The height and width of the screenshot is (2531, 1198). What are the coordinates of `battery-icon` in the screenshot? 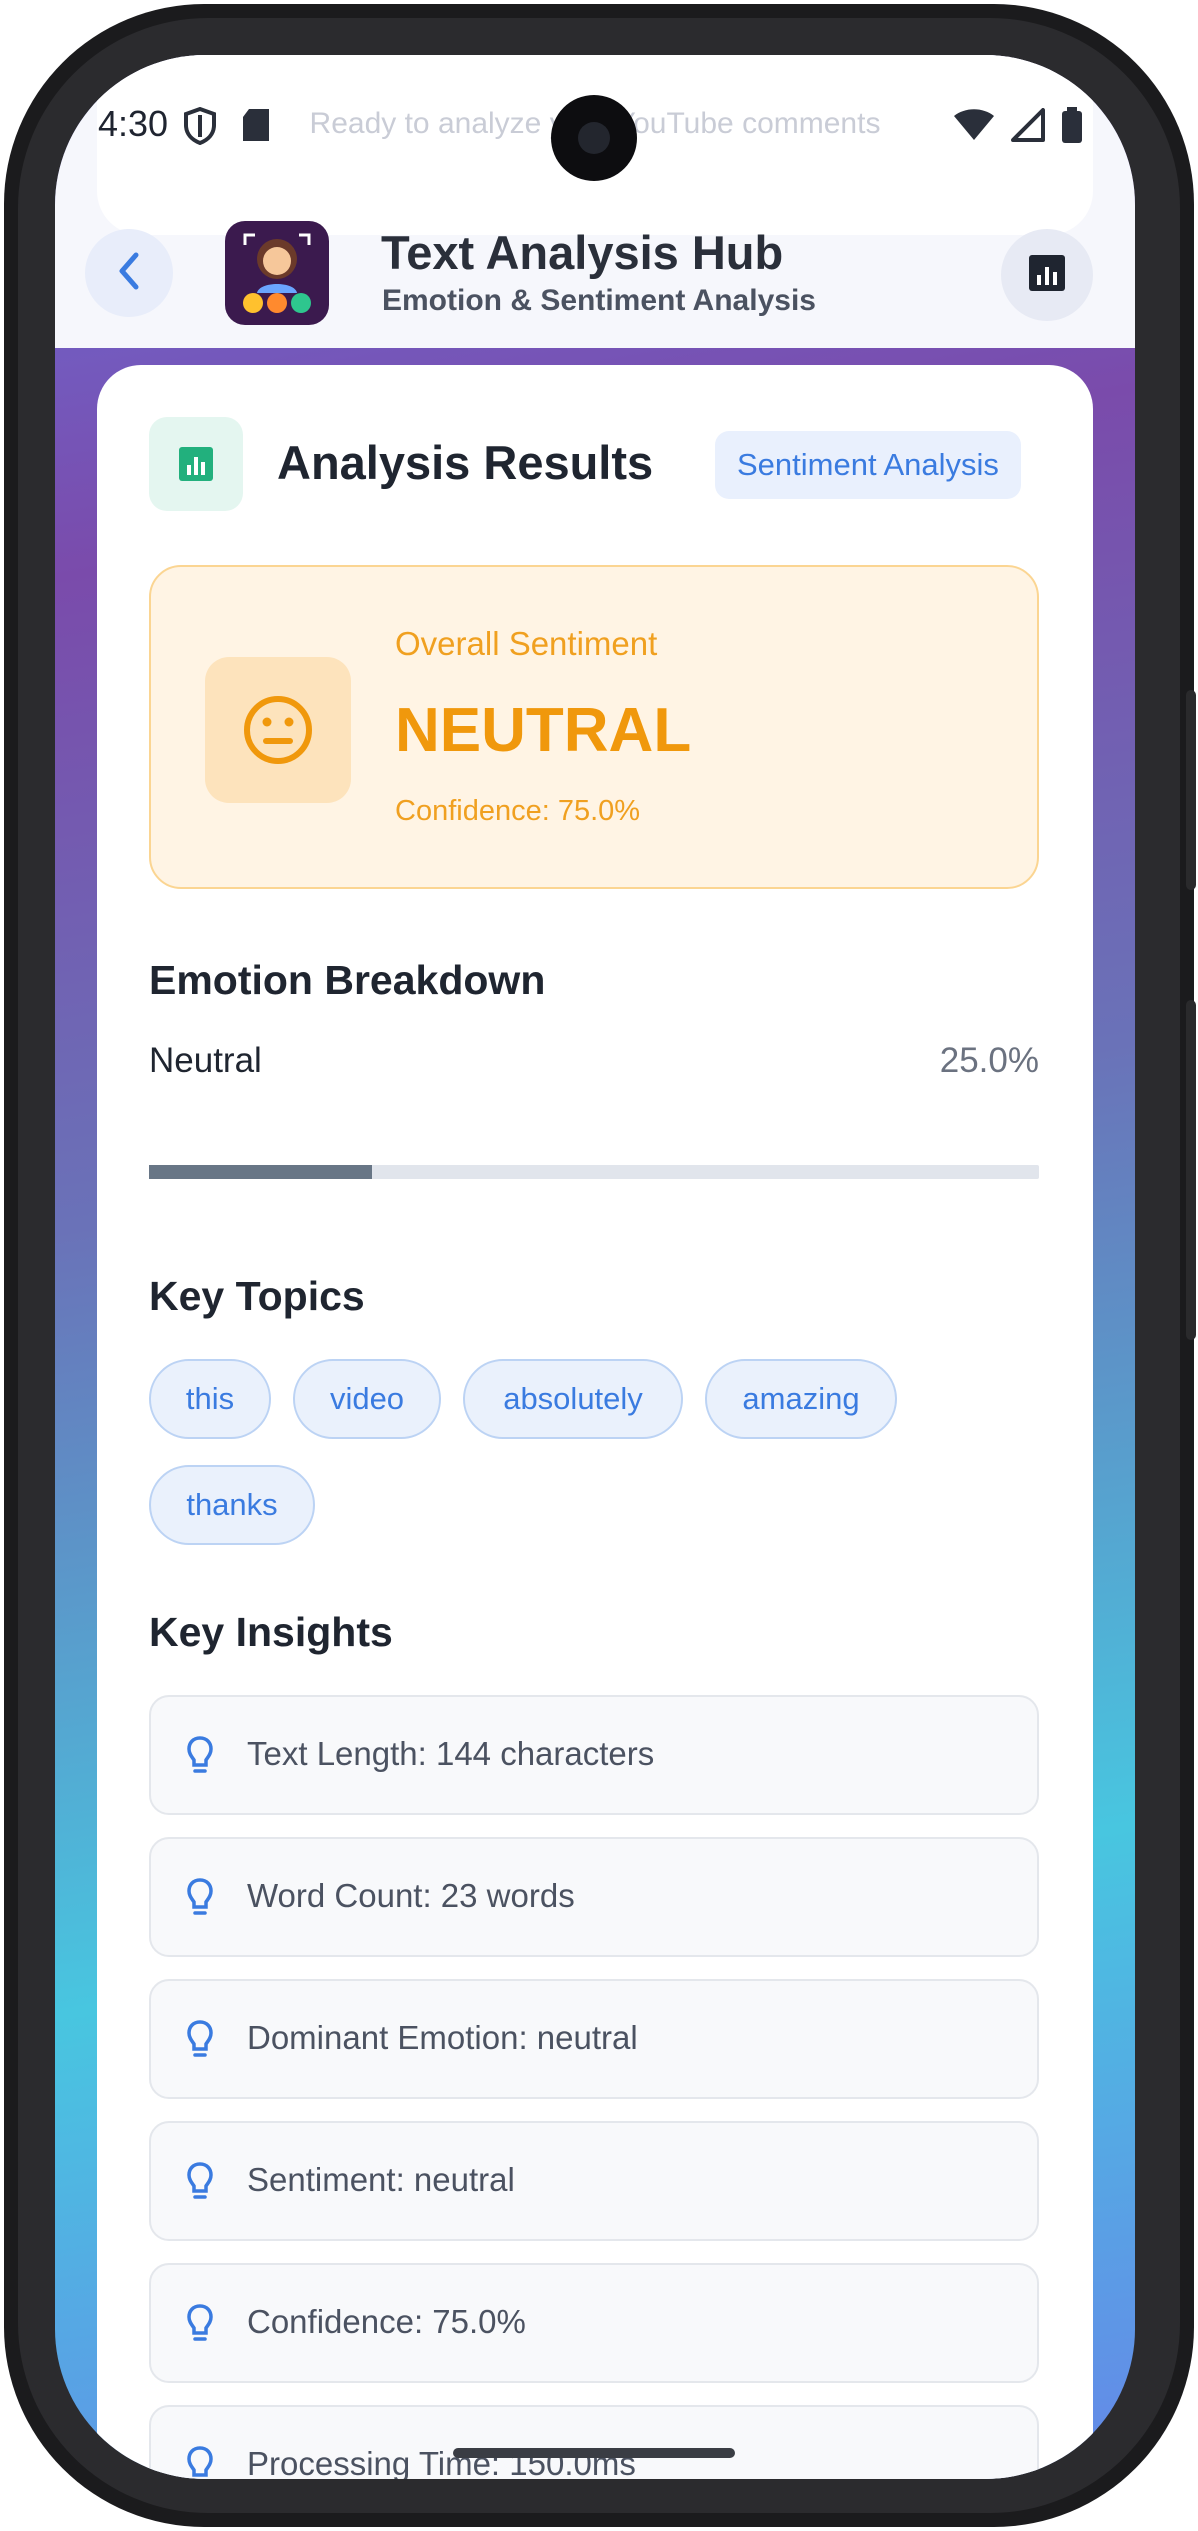 It's located at (1072, 127).